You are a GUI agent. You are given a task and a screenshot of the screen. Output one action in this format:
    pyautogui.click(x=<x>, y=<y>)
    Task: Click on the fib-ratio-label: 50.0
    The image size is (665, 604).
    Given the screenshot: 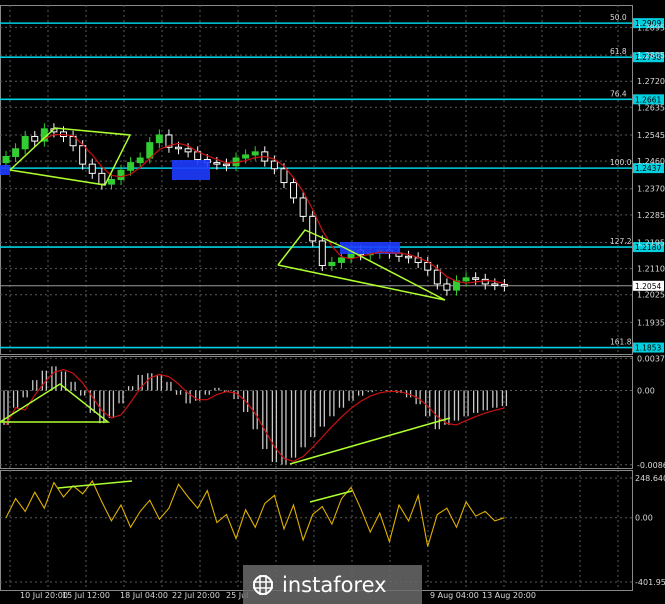 What is the action you would take?
    pyautogui.click(x=618, y=17)
    